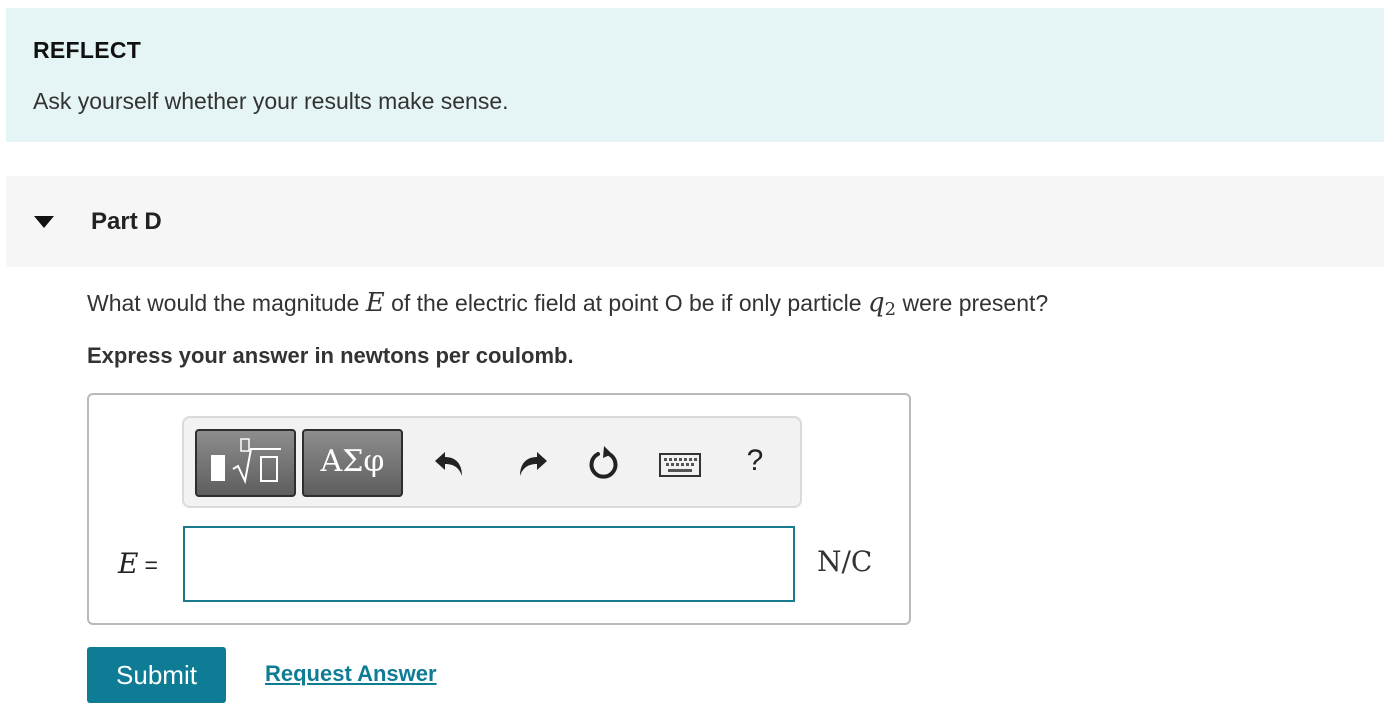  Describe the element at coordinates (453, 464) in the screenshot. I see `undo-icon` at that location.